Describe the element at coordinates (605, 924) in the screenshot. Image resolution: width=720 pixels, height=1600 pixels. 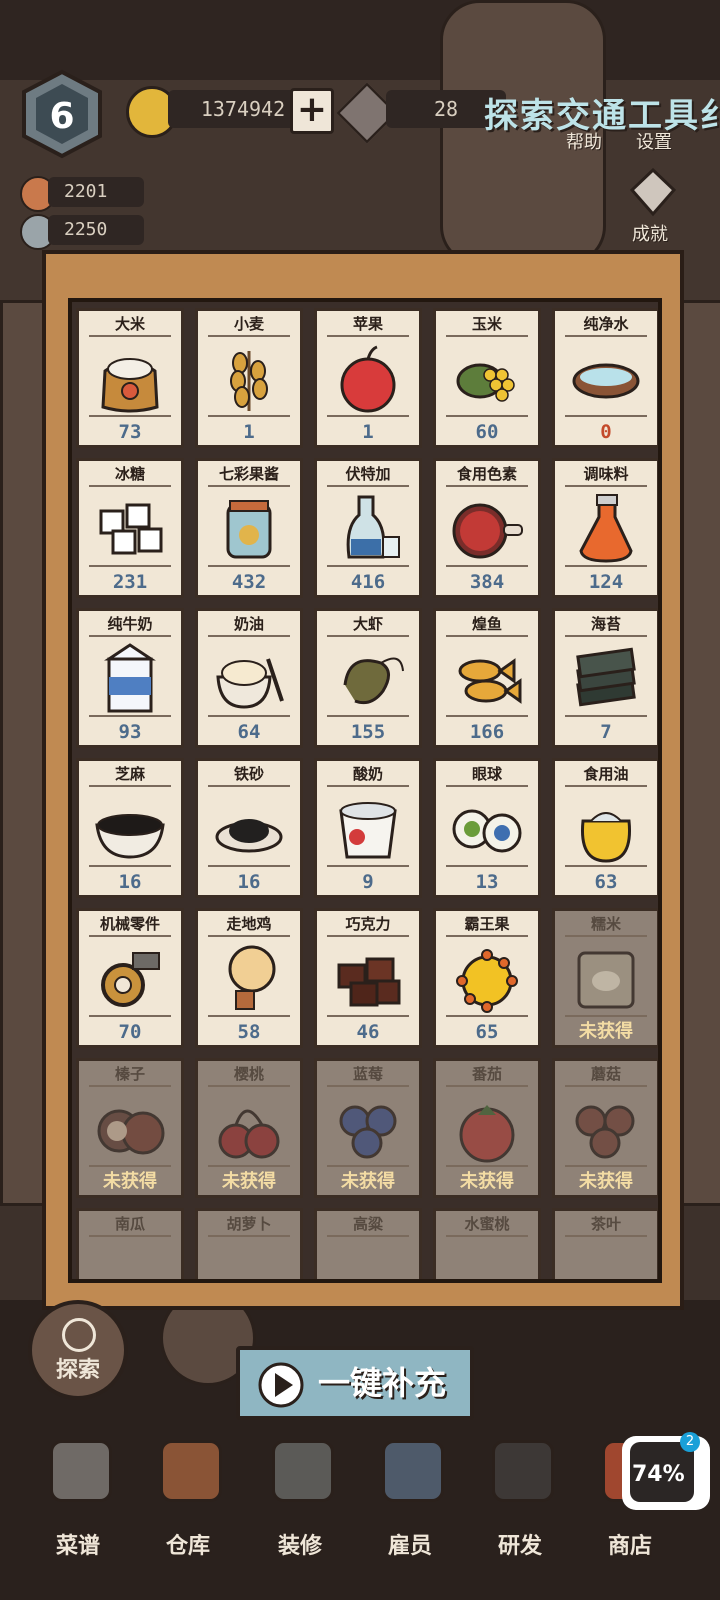
I see `ingredient-name: 糯米` at that location.